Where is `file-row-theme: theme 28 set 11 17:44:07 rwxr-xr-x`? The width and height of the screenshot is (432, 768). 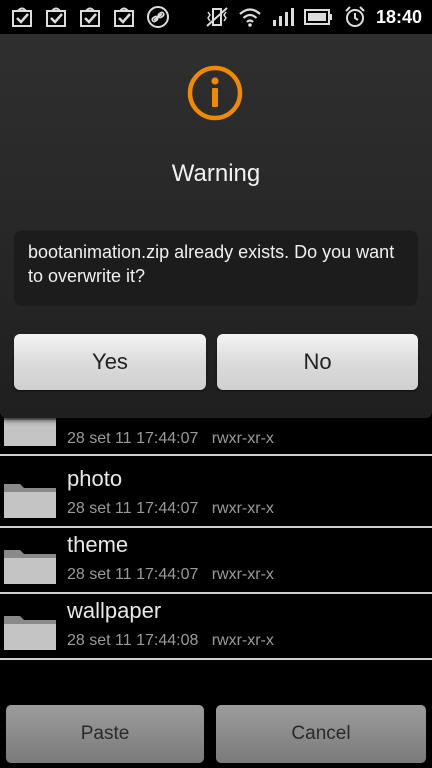 file-row-theme: theme 28 set 11 17:44:07 rwxr-xr-x is located at coordinates (216, 561).